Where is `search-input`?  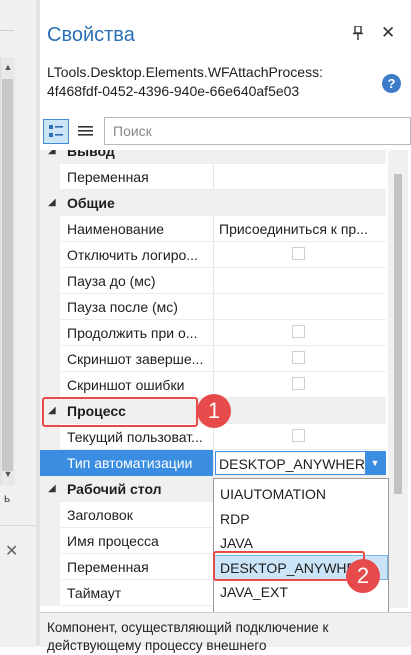
search-input is located at coordinates (253, 131).